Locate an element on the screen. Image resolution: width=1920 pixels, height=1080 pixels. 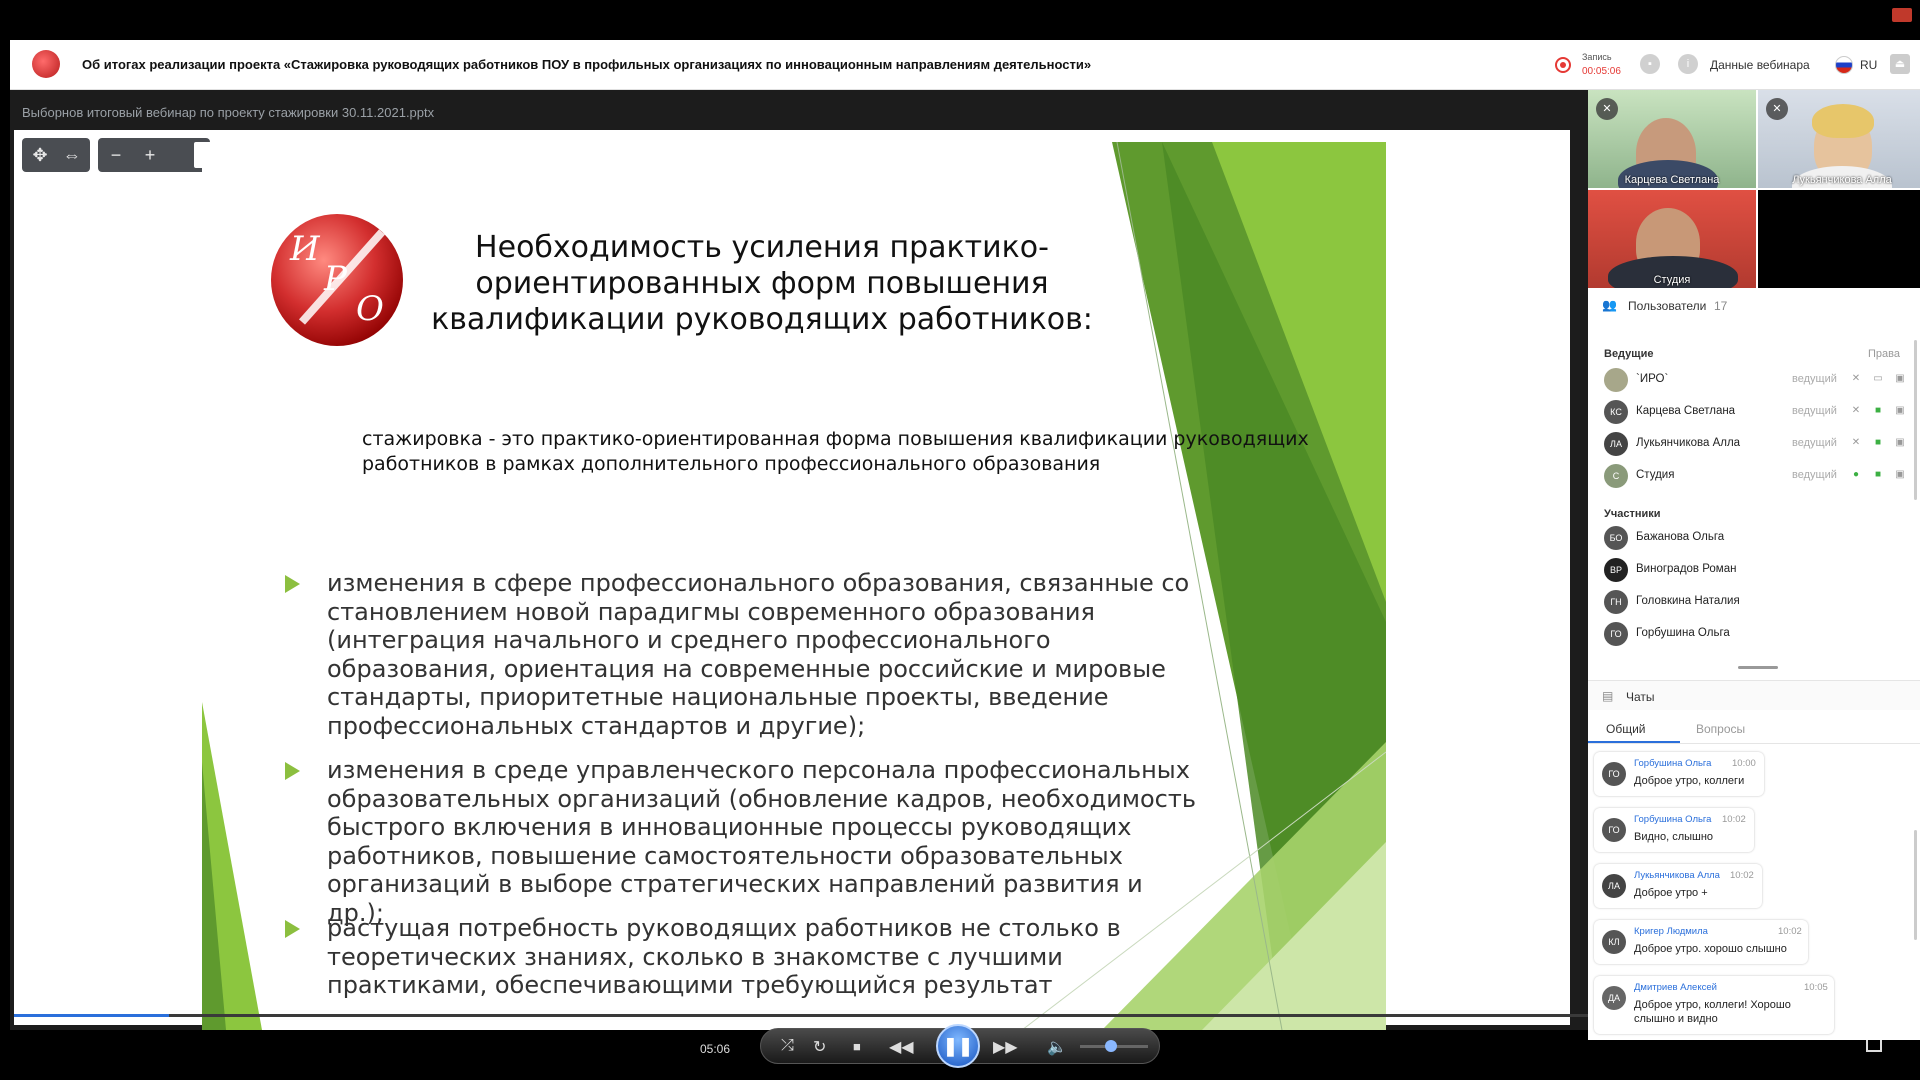
rights-label: Права is located at coordinates (1884, 354).